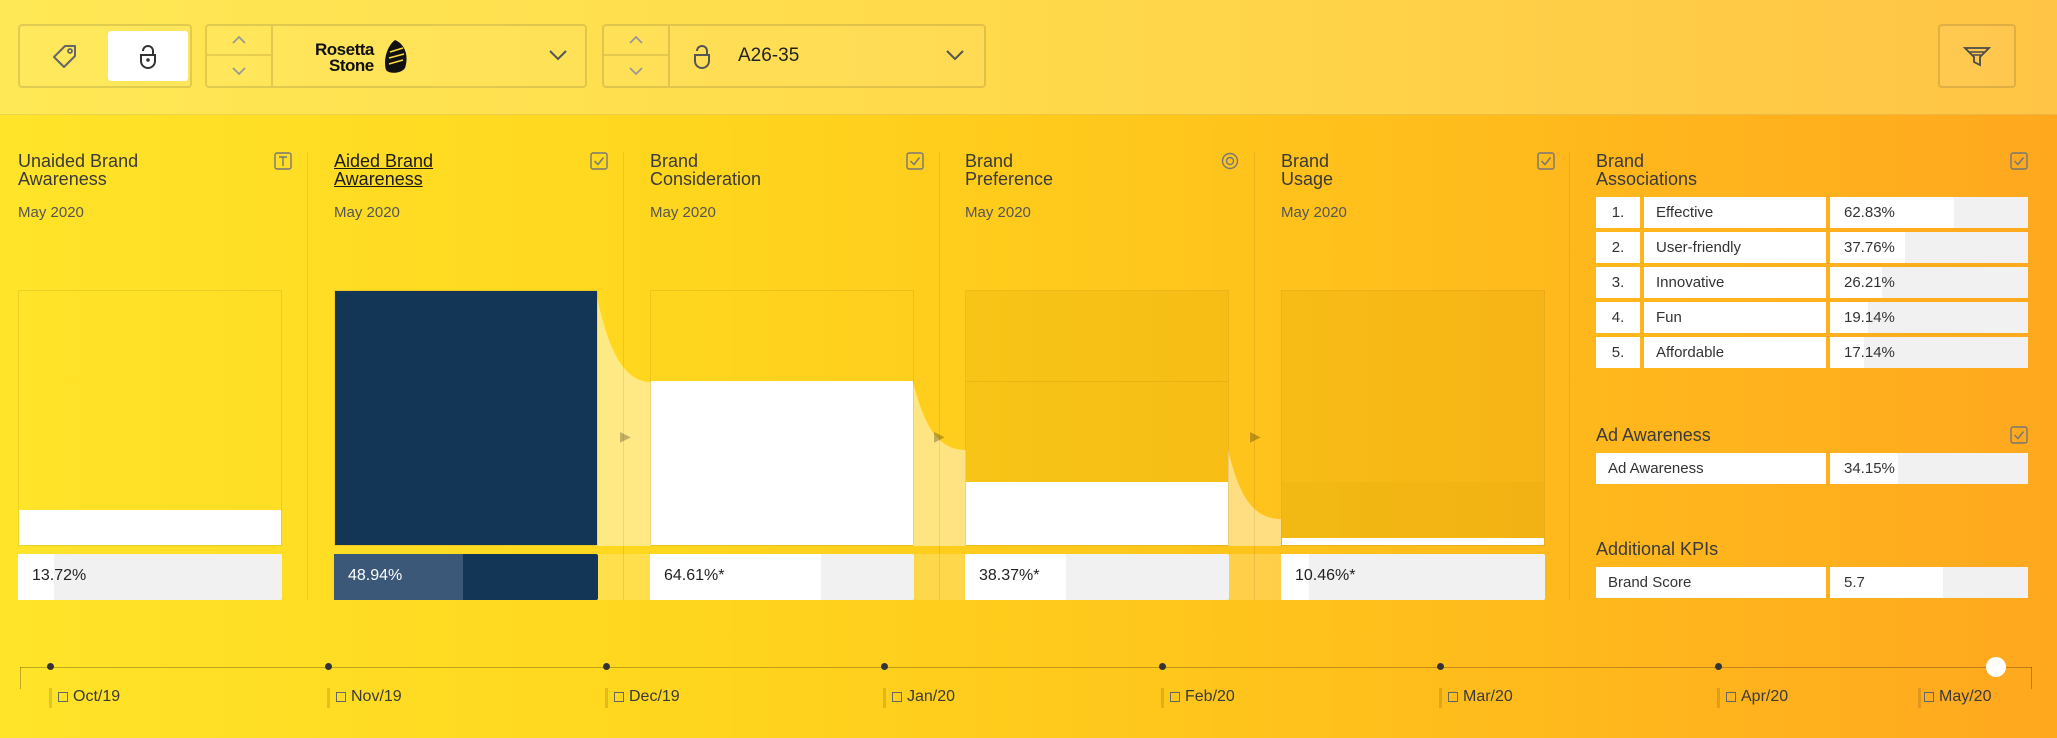 Image resolution: width=2057 pixels, height=738 pixels. Describe the element at coordinates (1026, 667) in the screenshot. I see `timeline-track` at that location.